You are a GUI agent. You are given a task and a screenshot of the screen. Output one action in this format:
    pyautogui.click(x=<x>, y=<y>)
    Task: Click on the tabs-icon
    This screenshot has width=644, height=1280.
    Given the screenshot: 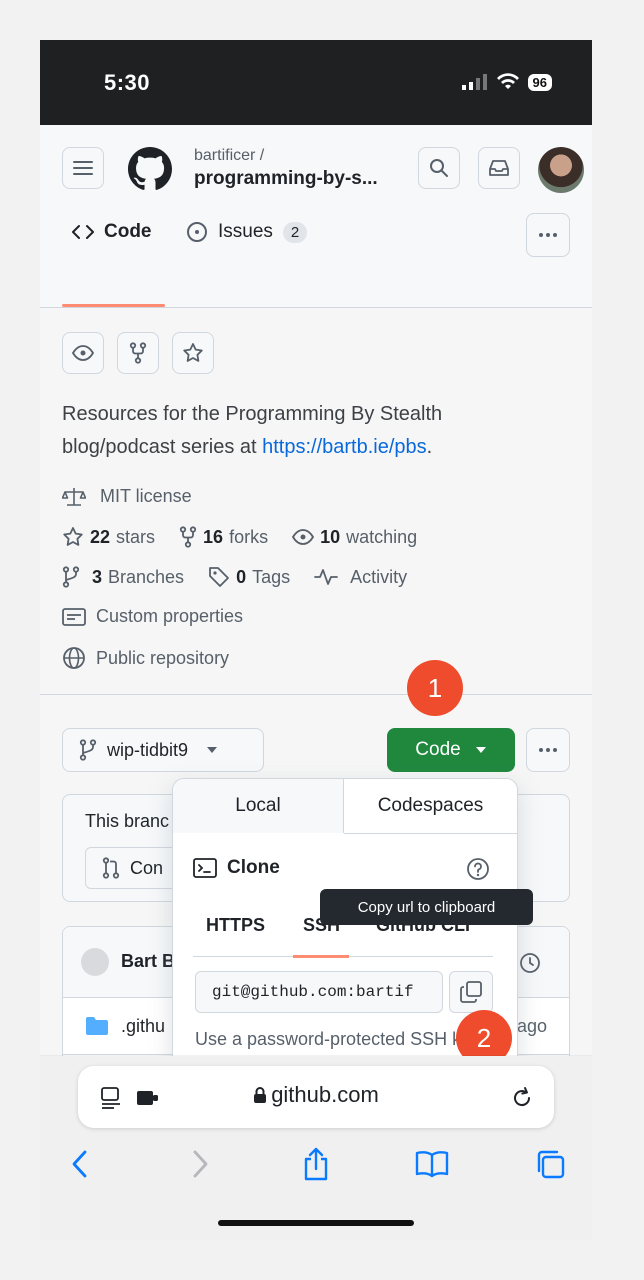 What is the action you would take?
    pyautogui.click(x=551, y=1164)
    